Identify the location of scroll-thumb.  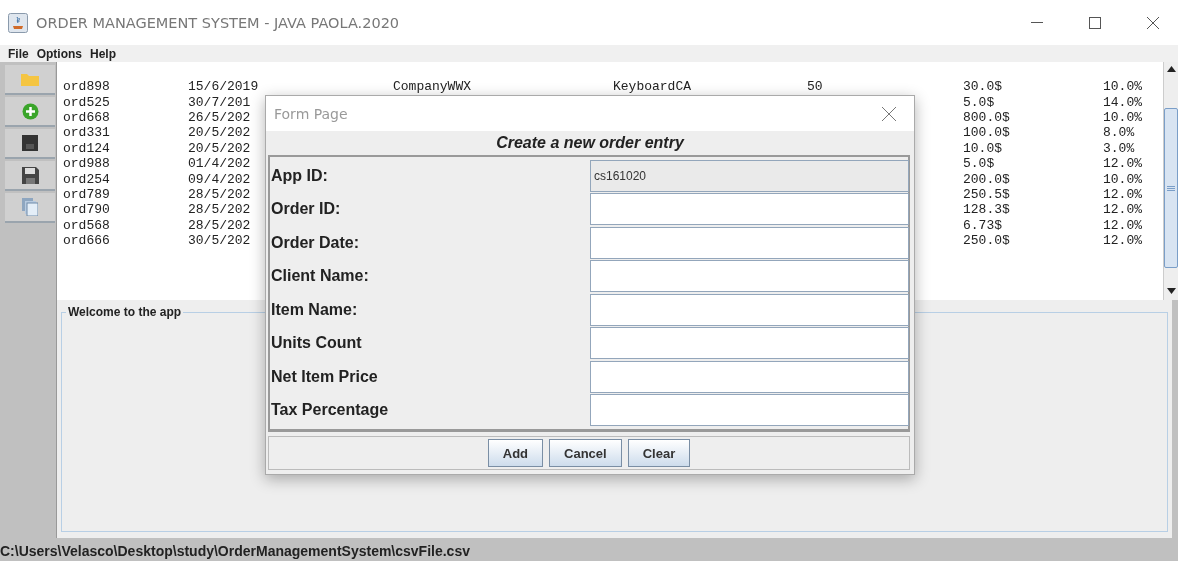
(1171, 188).